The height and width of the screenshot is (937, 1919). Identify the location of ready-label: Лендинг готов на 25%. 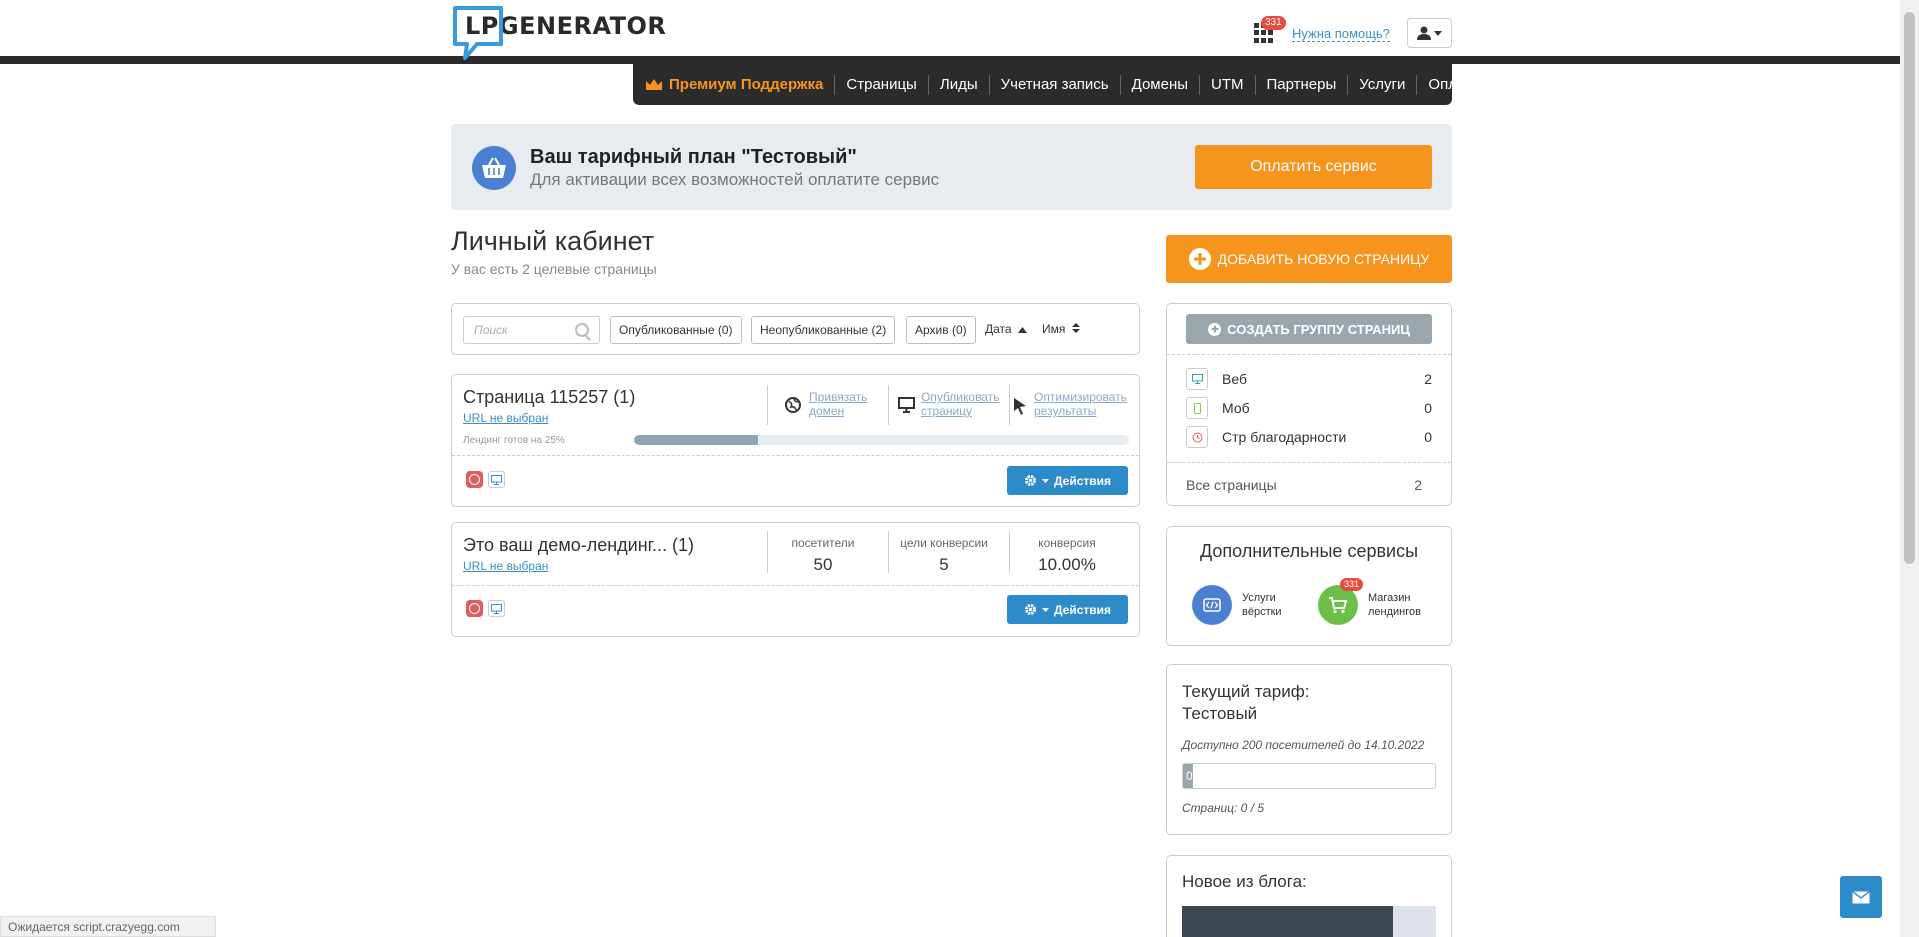
(514, 440).